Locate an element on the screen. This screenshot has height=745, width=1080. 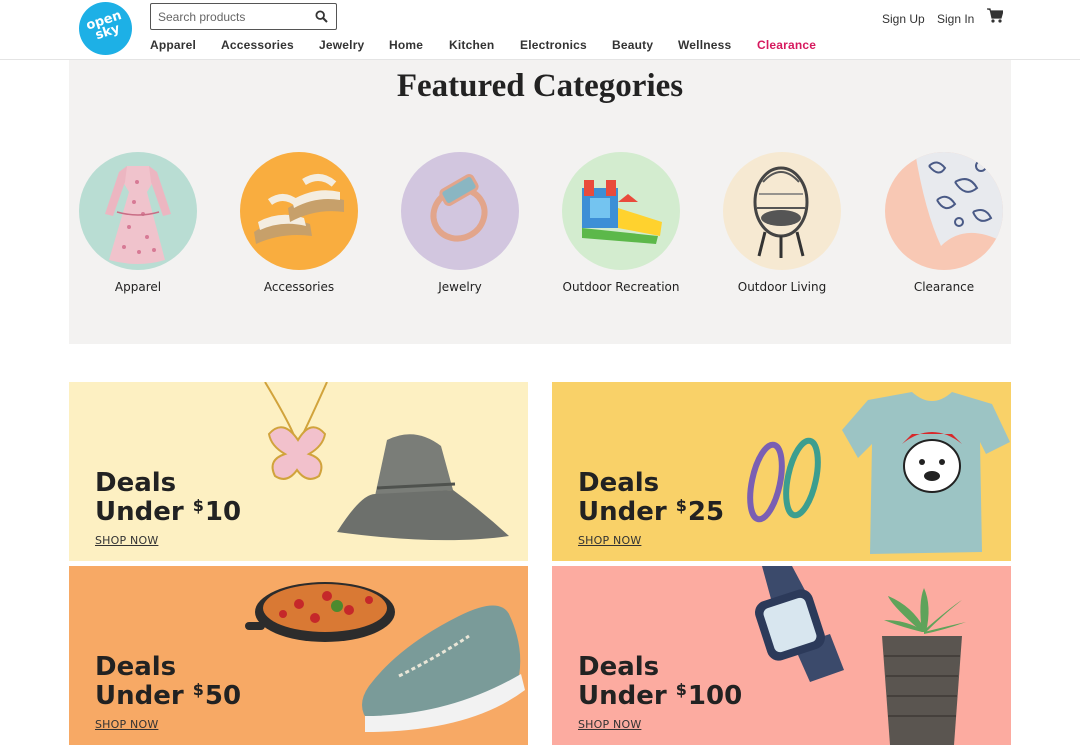
logo-text: open sky is located at coordinates (104, 26).